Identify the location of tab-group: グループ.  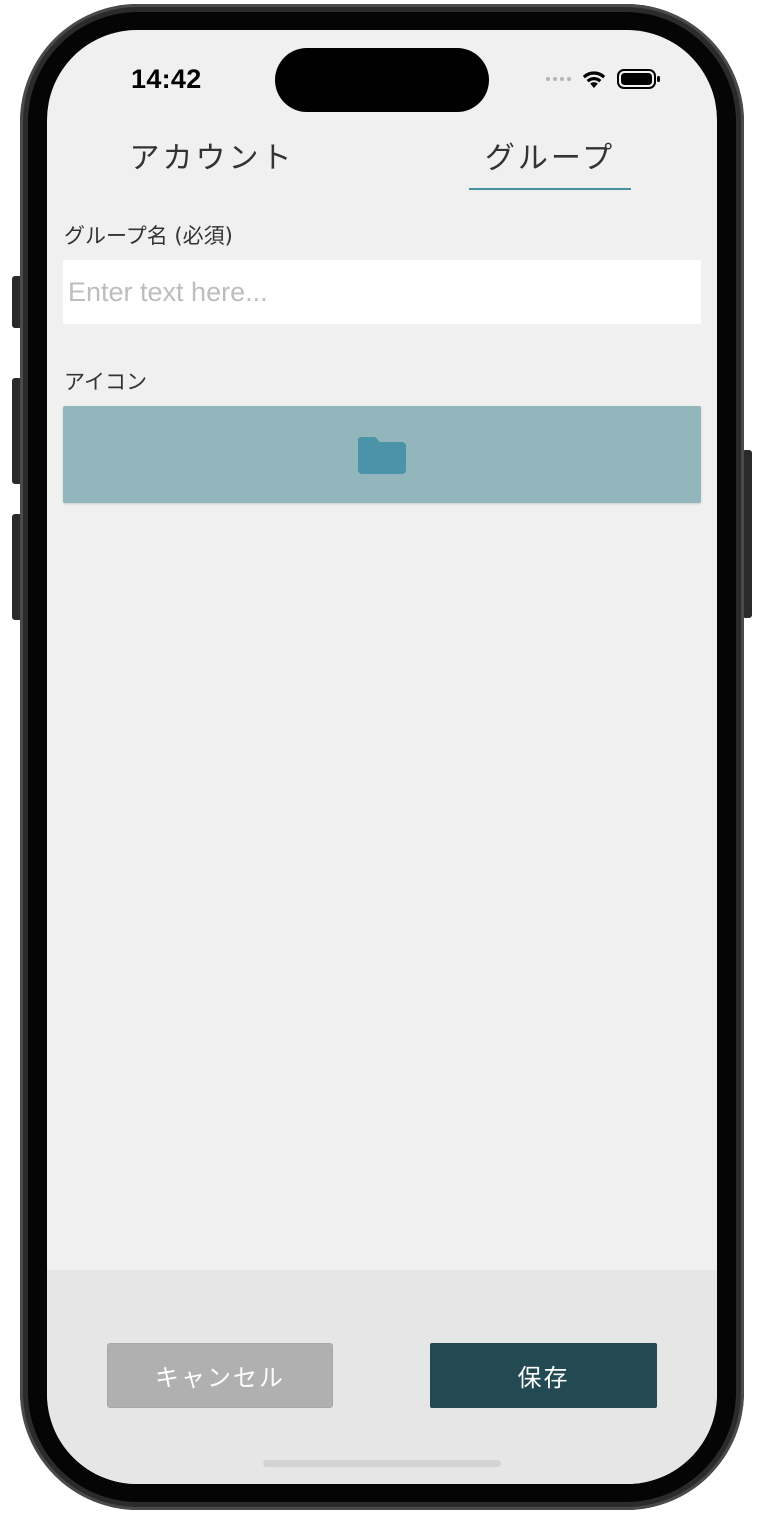
(550, 160).